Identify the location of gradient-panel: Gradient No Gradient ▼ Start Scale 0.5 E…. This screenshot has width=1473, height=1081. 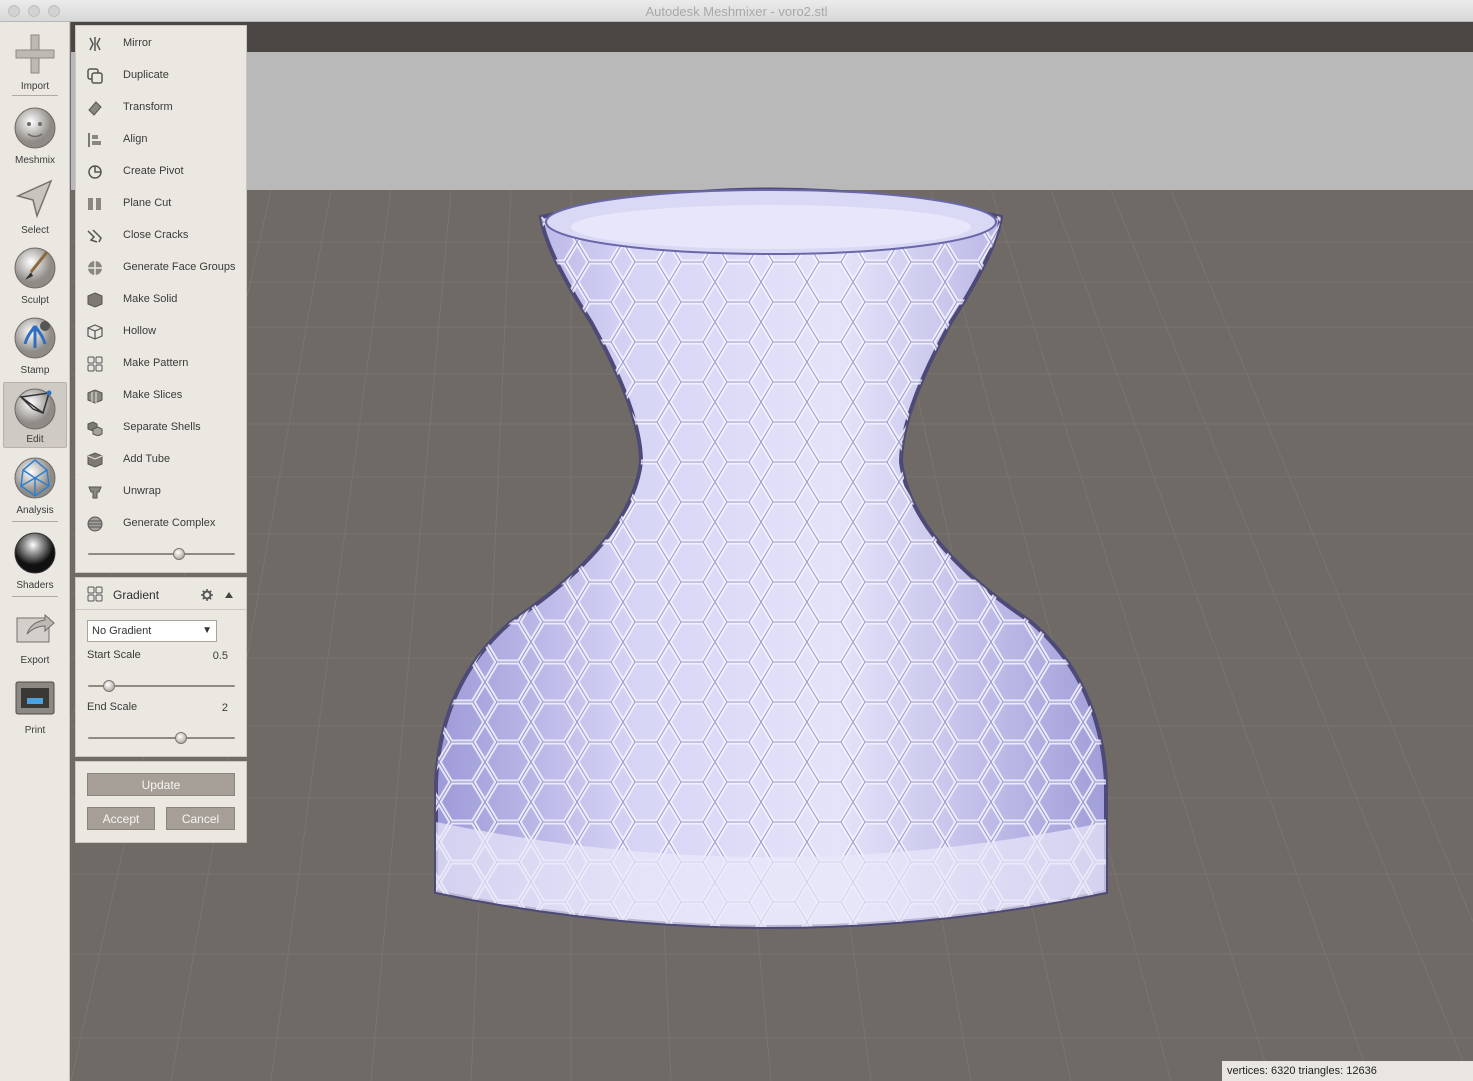
(161, 667).